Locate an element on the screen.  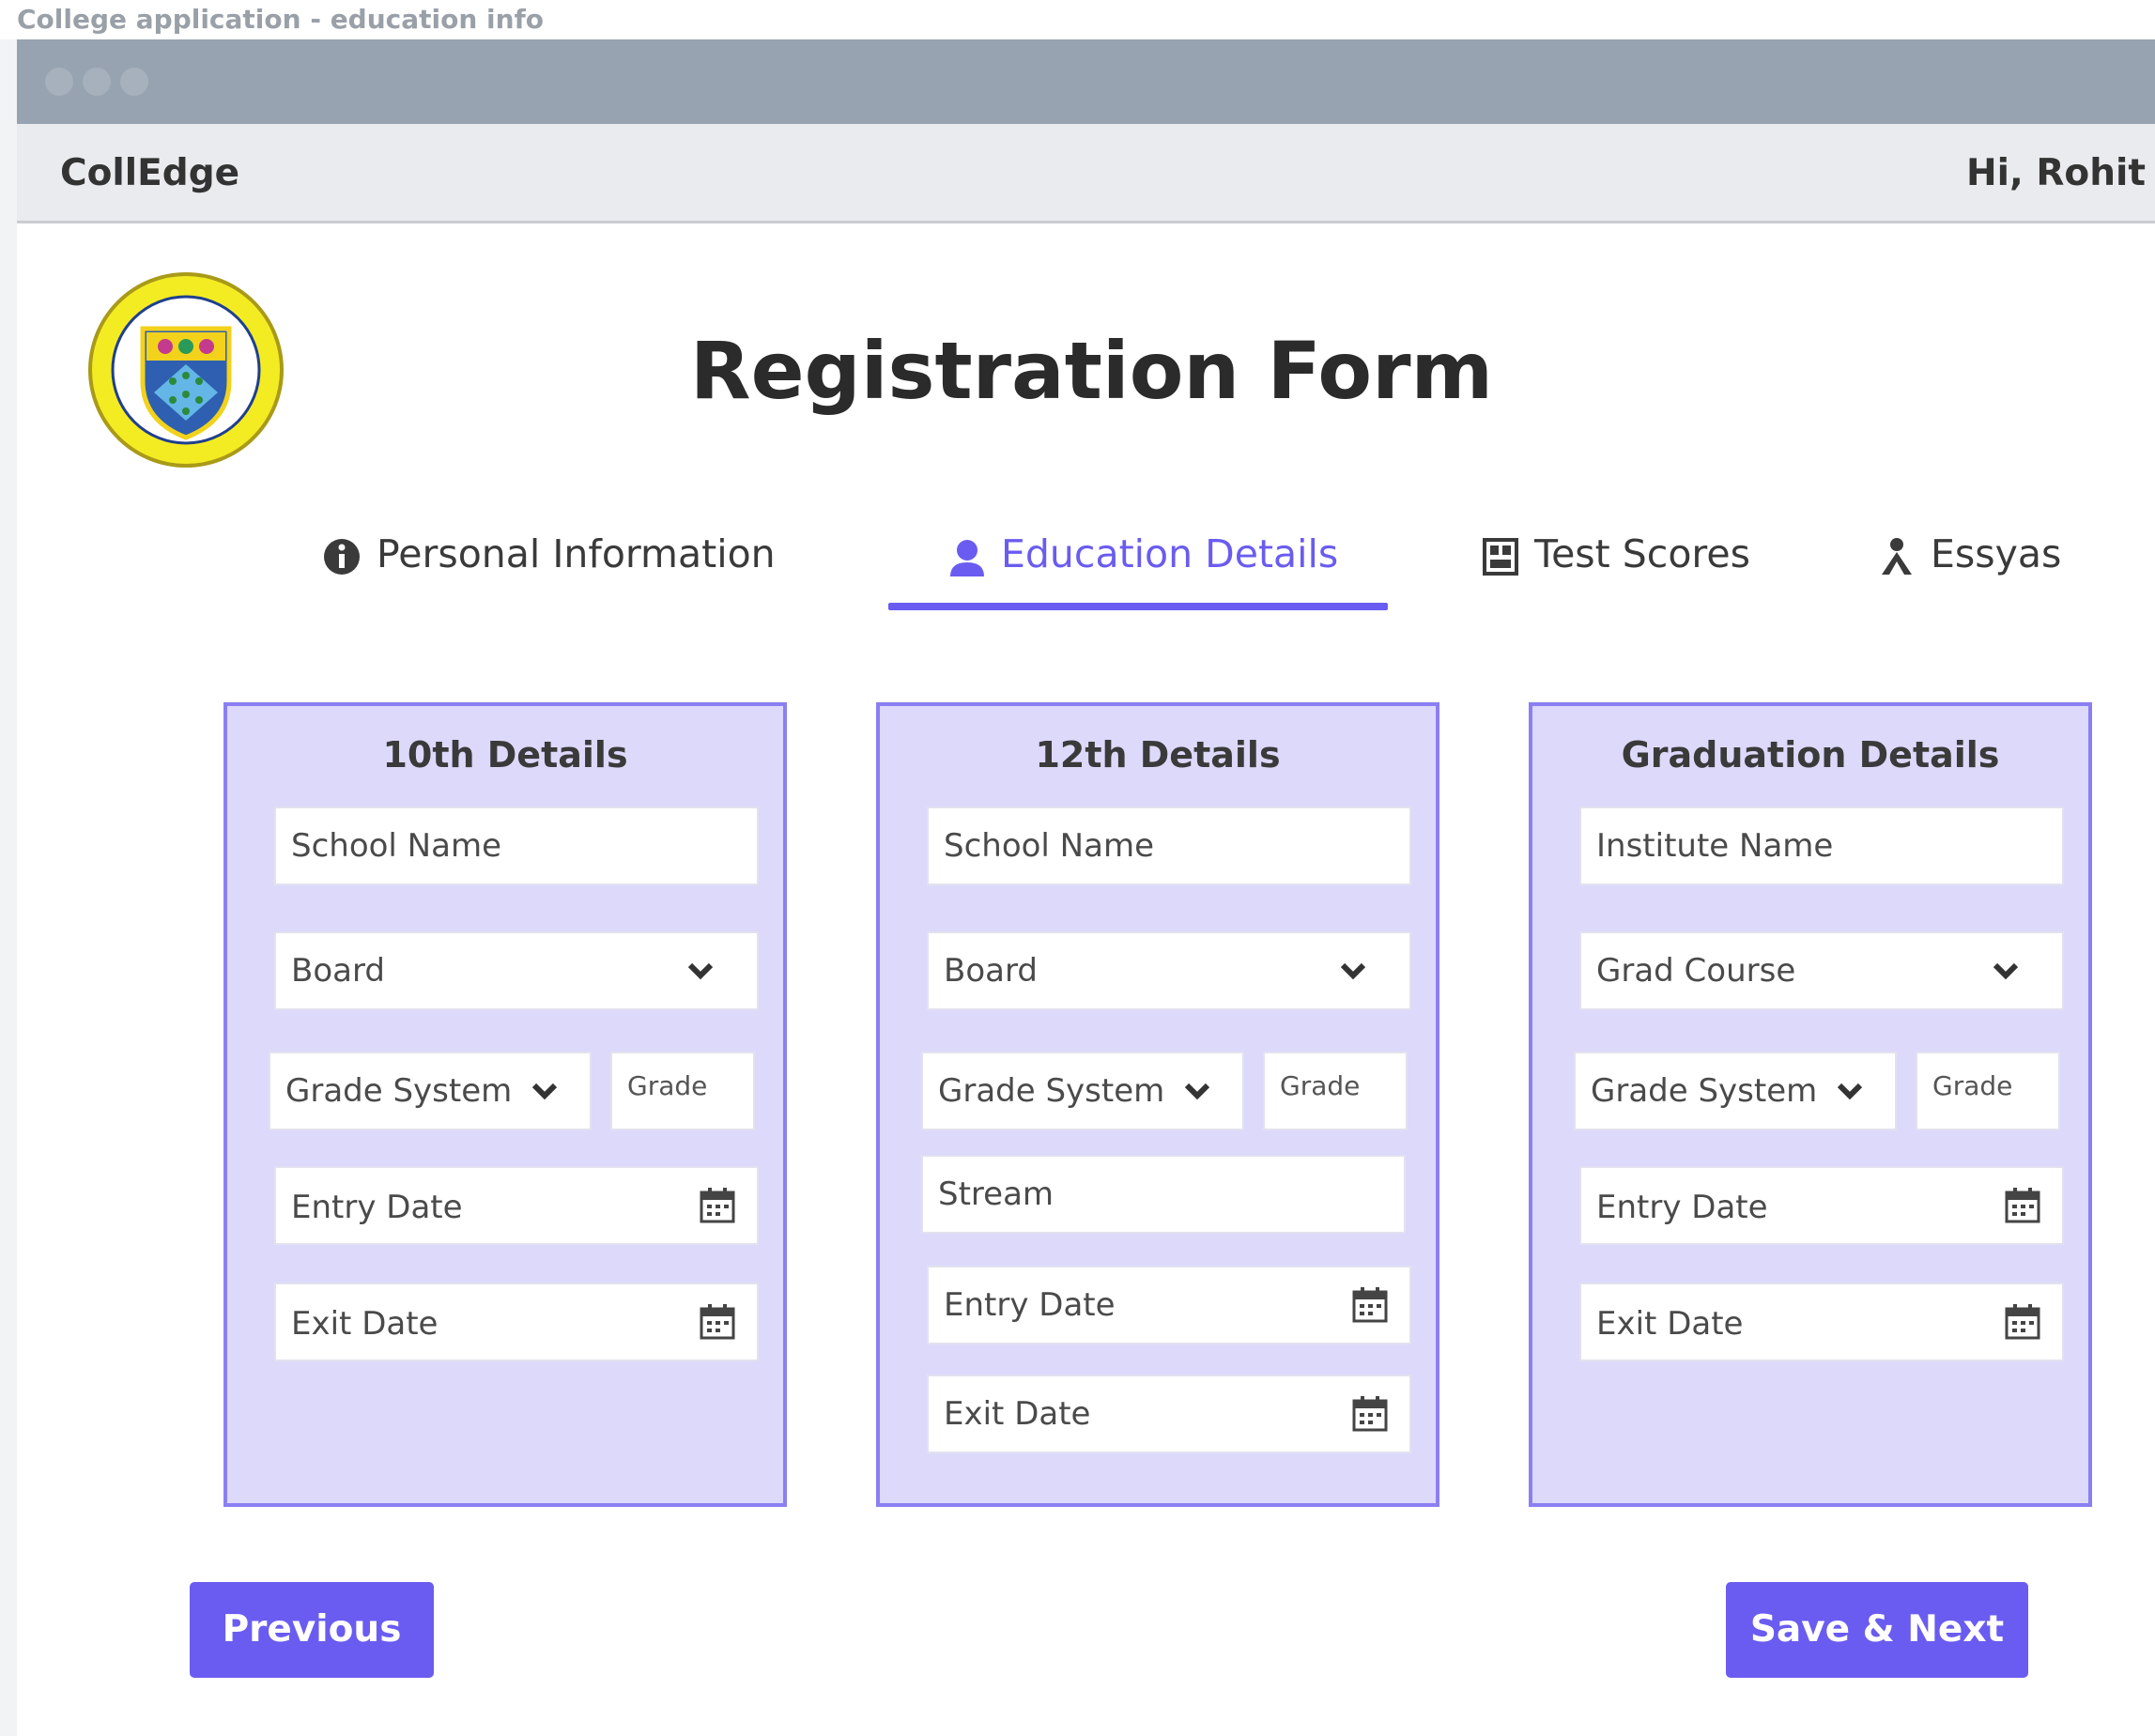
window-caption: College application - education info is located at coordinates (280, 19).